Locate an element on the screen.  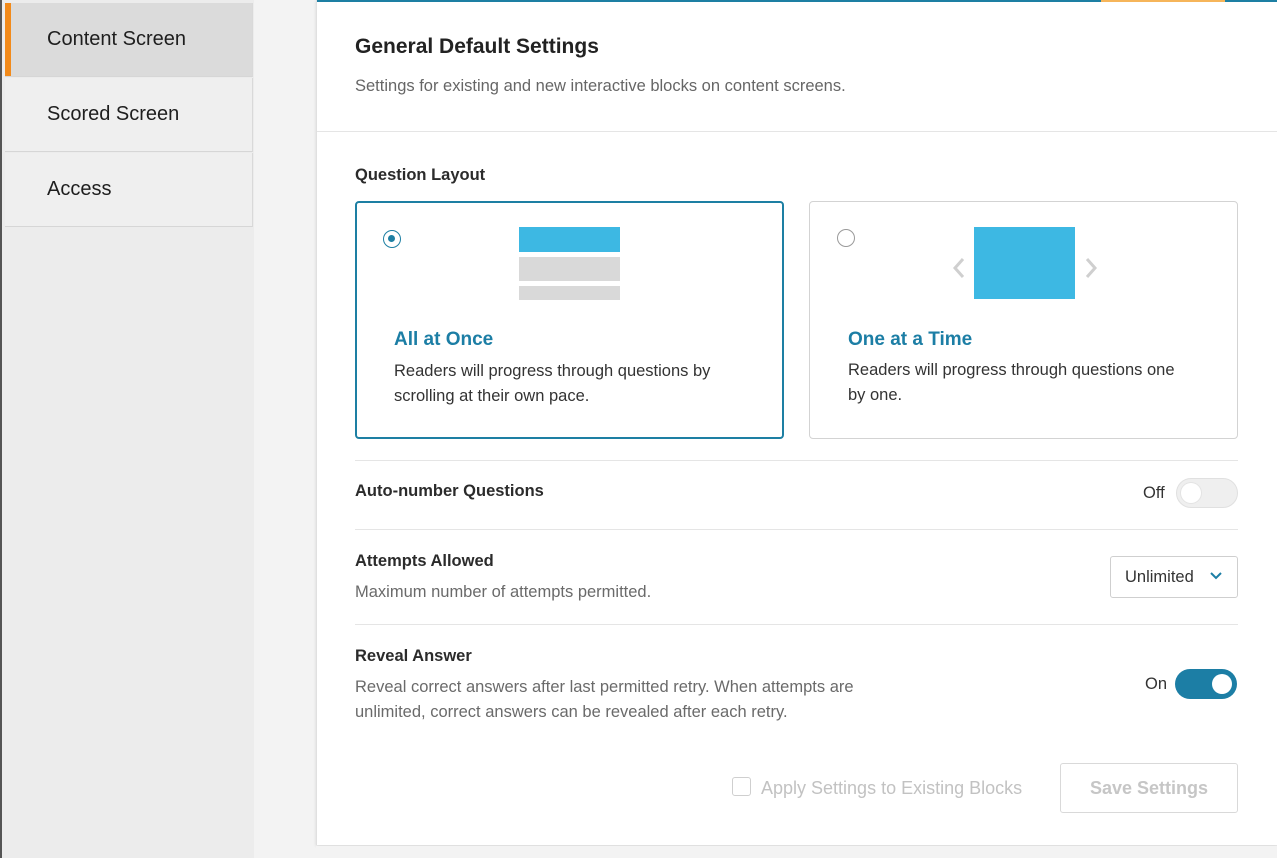
chevron-down-icon is located at coordinates (1216, 576).